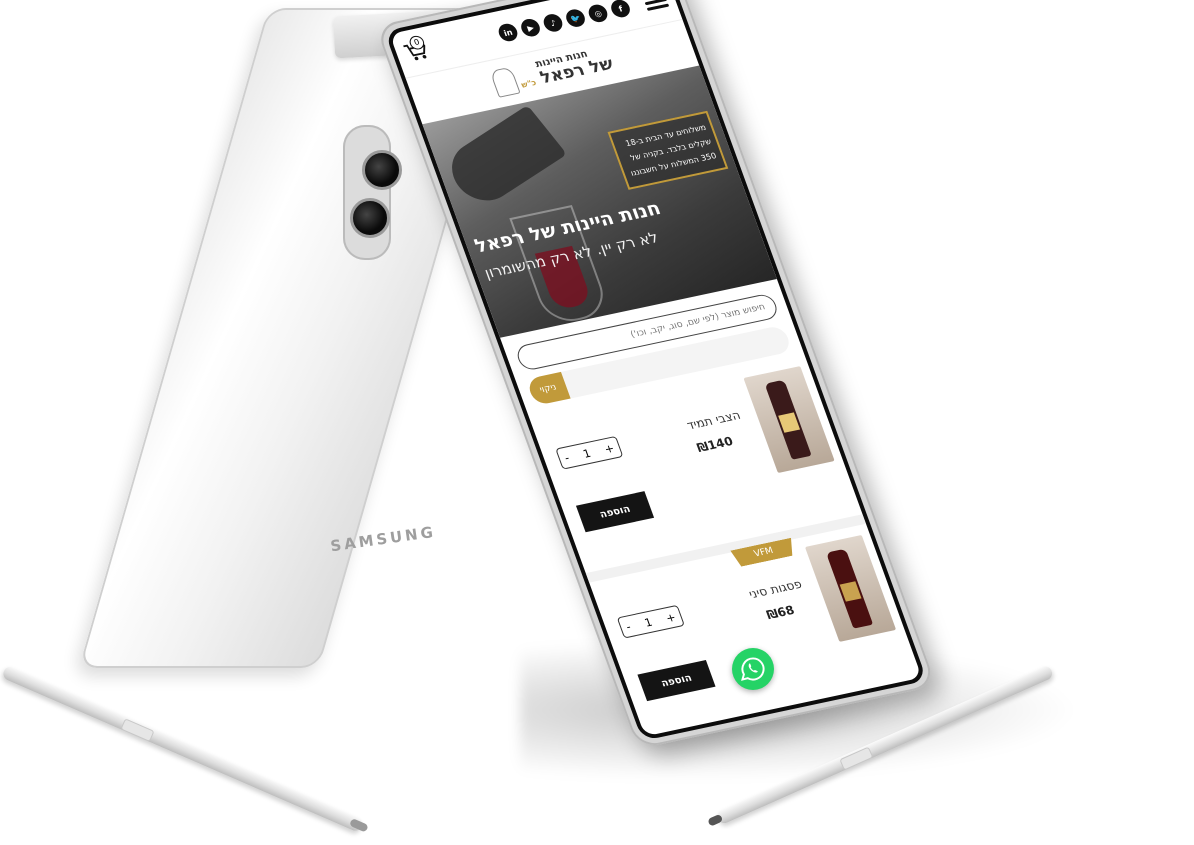 The width and height of the screenshot is (1194, 845). I want to click on cart-button: 0, so click(416, 49).